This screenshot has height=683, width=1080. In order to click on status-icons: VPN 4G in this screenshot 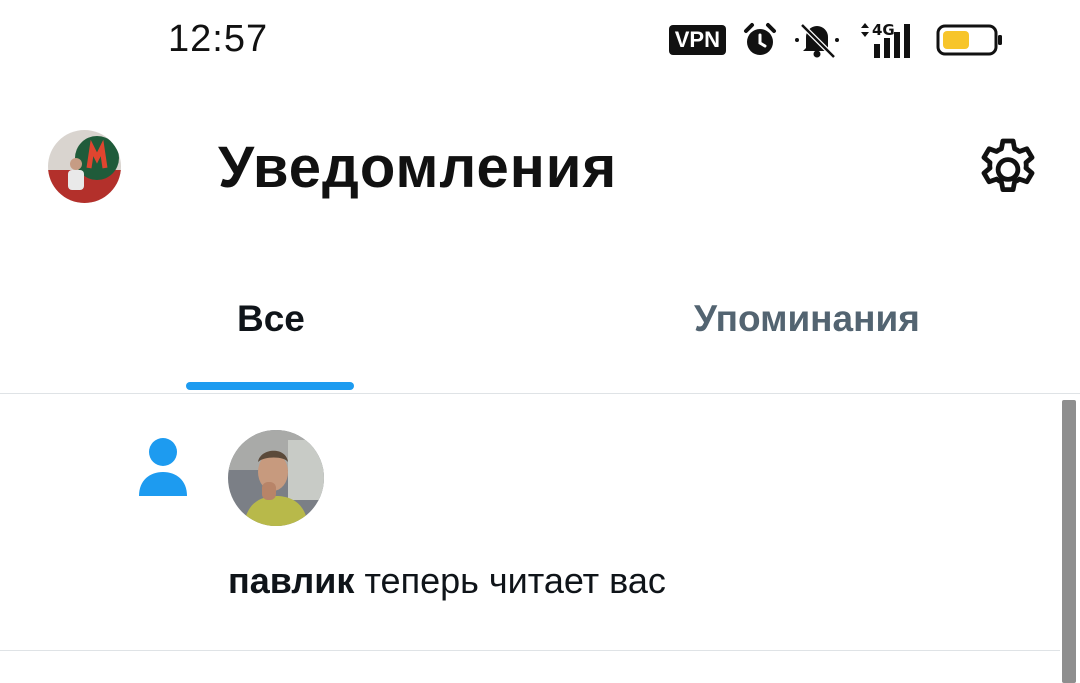, I will do `click(836, 40)`.